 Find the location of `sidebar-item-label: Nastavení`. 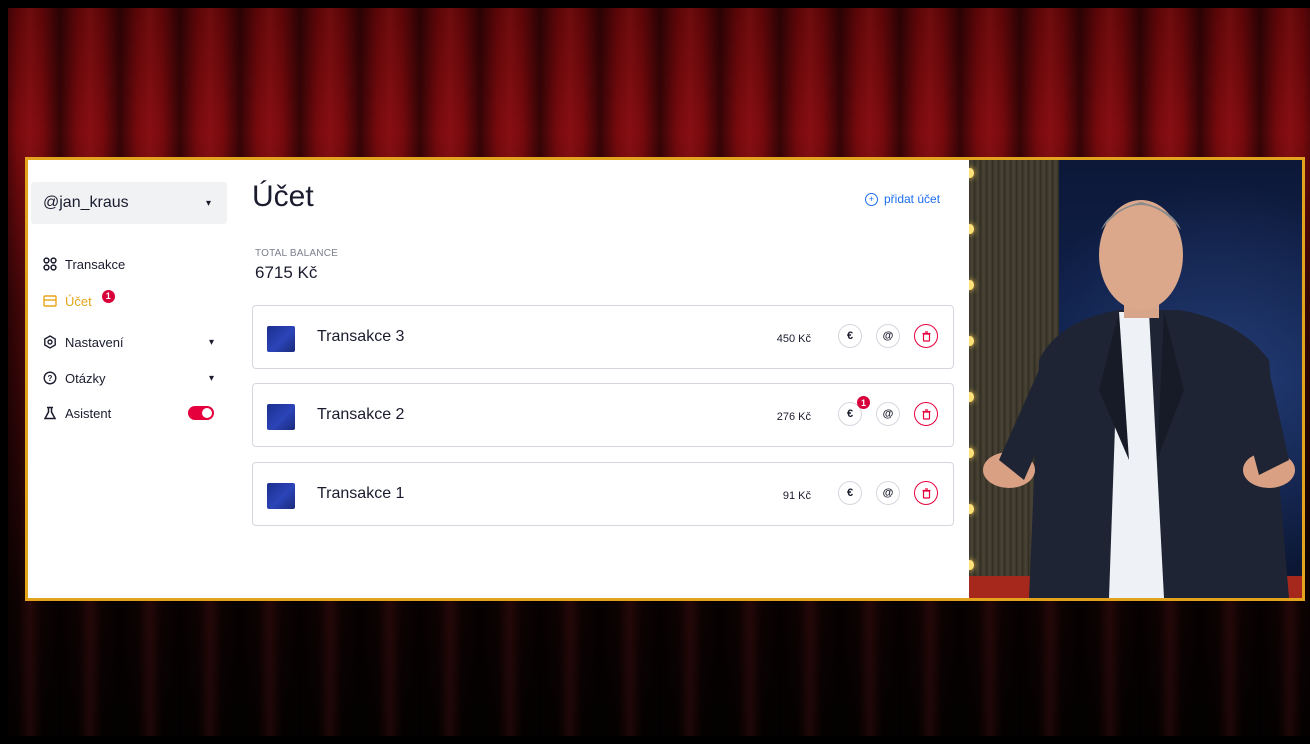

sidebar-item-label: Nastavení is located at coordinates (94, 342).